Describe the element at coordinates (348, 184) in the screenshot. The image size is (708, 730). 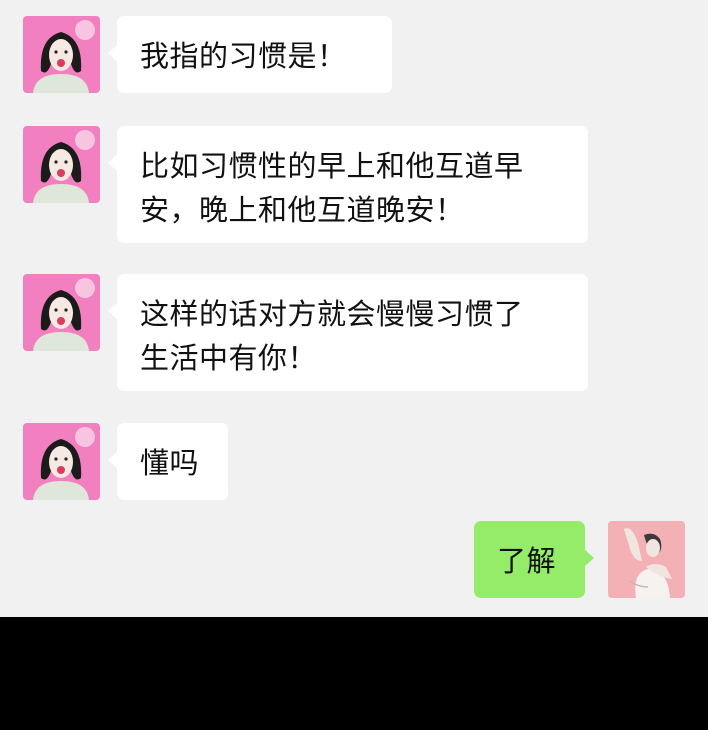
I see `message-bubble: 比如习惯性的早上和他互道早 安，晚上和他互道晚安！` at that location.